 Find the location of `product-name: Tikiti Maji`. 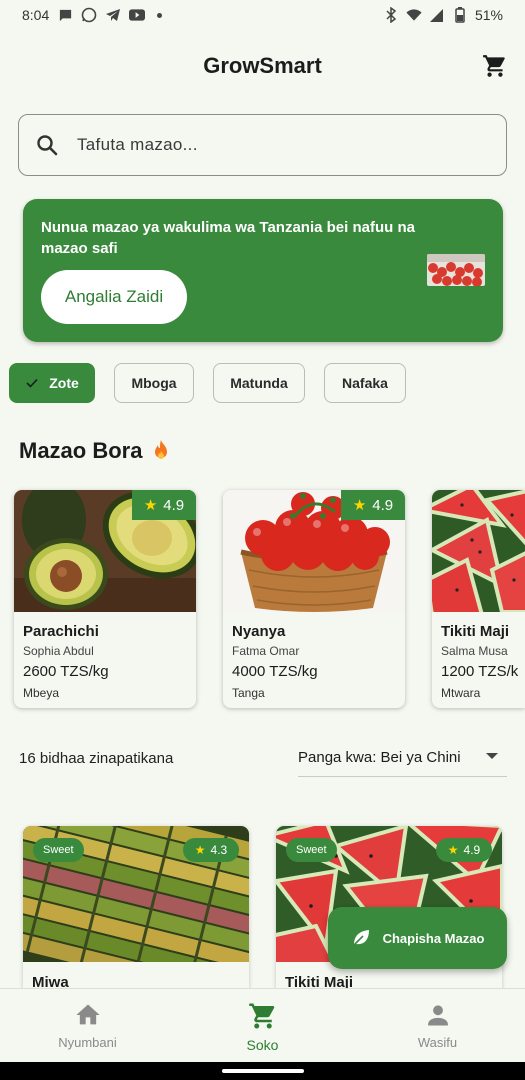

product-name: Tikiti Maji is located at coordinates (475, 631).